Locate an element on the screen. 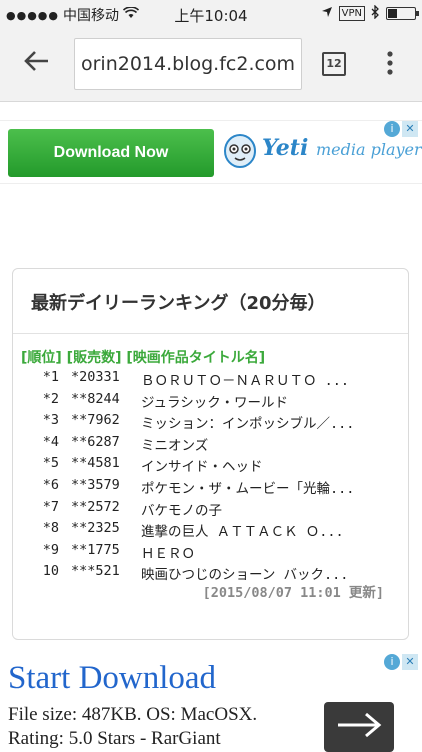 The image size is (422, 752). yeti-brand-name: Yeti is located at coordinates (285, 148).